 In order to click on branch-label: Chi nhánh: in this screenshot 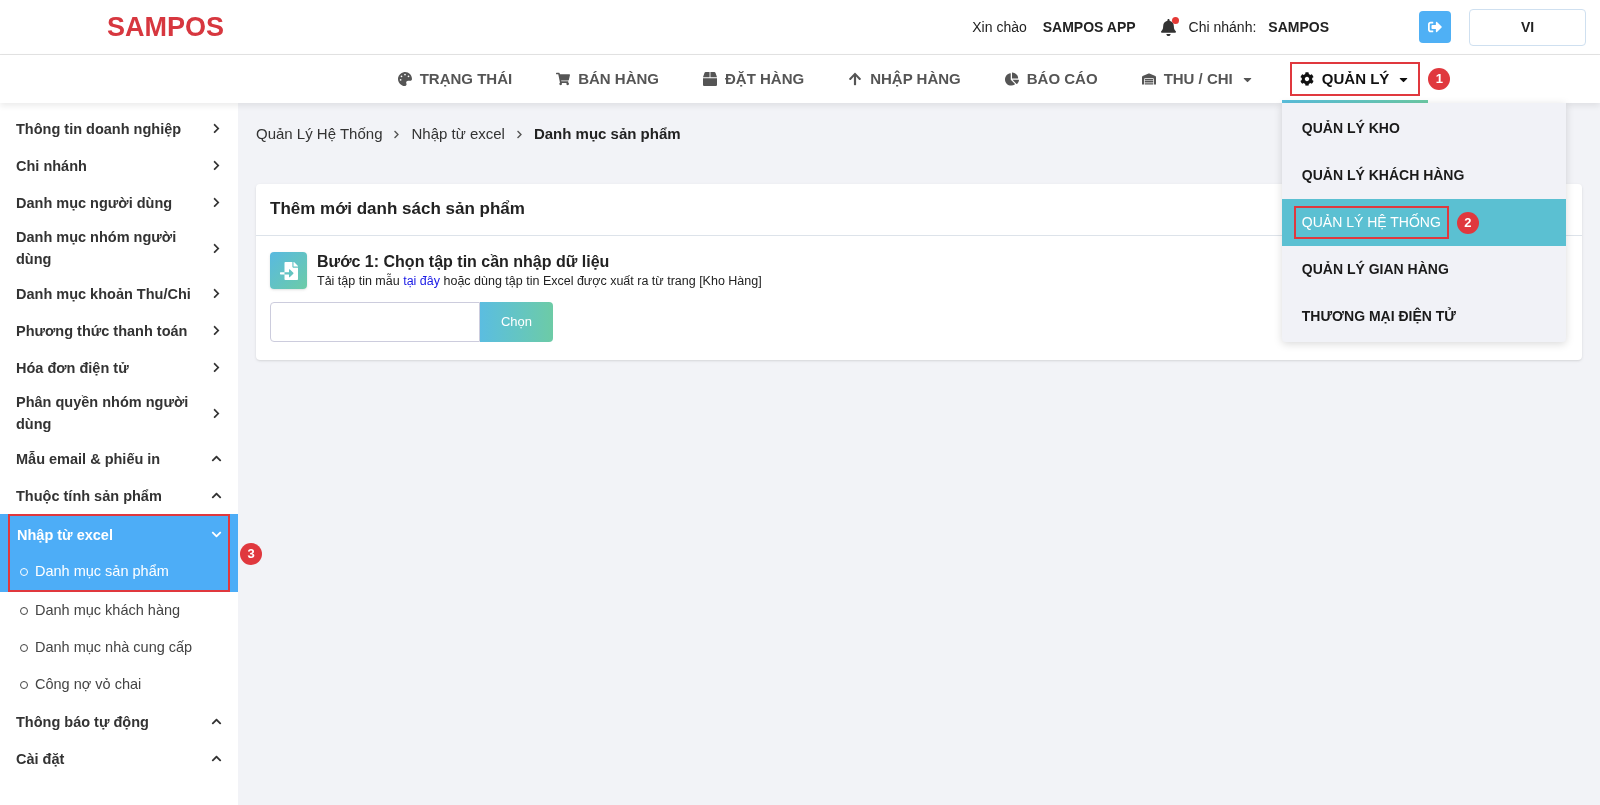, I will do `click(1222, 27)`.